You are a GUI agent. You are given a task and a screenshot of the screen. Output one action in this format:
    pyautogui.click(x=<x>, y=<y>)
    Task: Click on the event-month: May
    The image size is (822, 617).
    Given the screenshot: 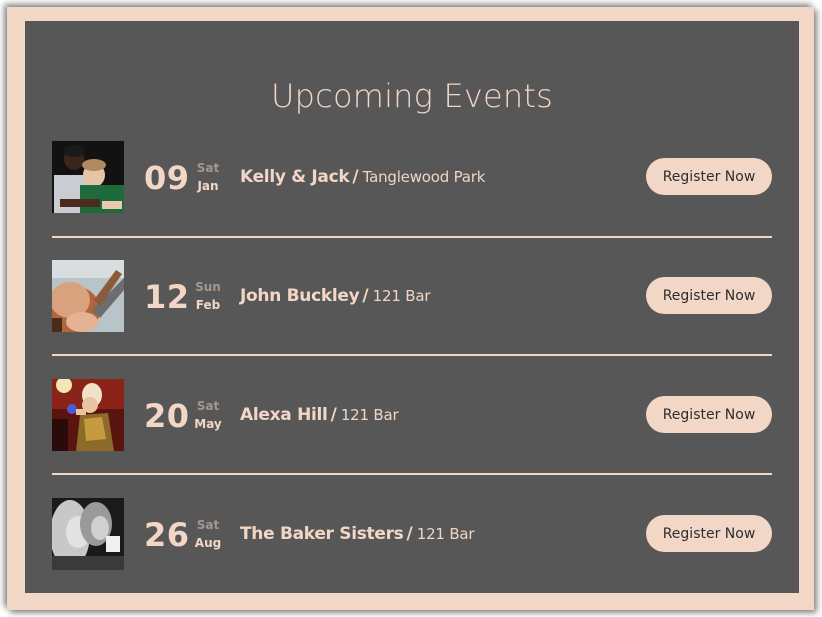 What is the action you would take?
    pyautogui.click(x=208, y=424)
    